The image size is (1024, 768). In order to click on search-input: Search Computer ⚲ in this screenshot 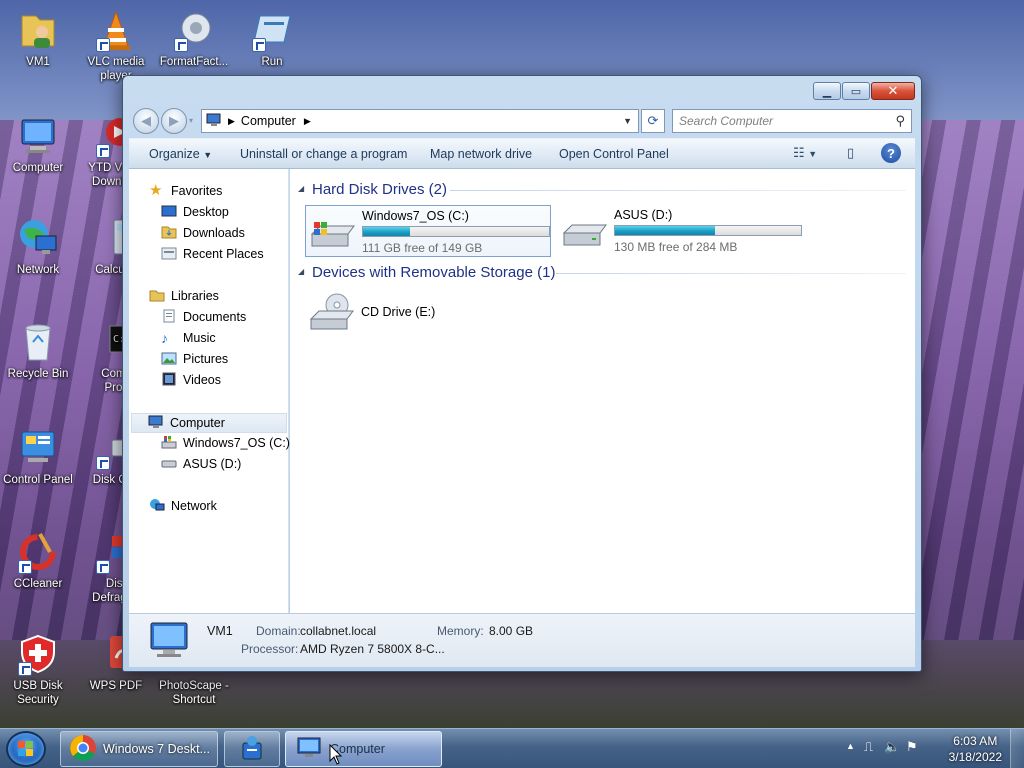, I will do `click(792, 121)`.